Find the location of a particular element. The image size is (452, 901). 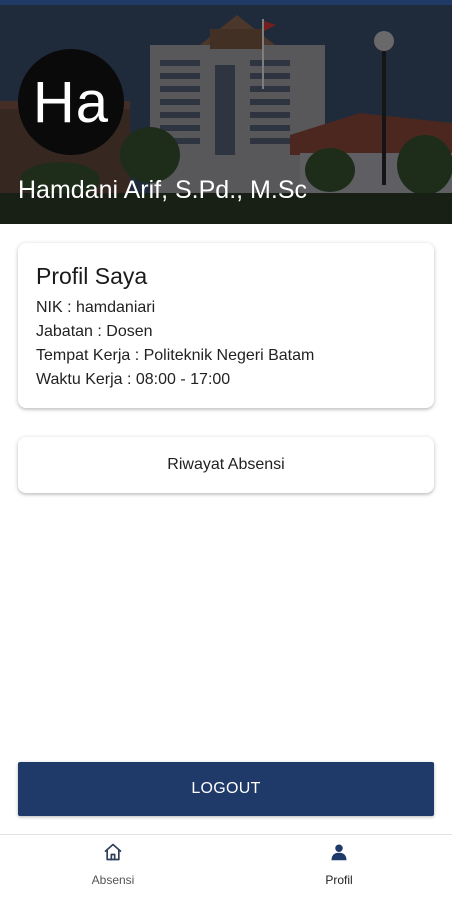

profile-title: Profil Saya is located at coordinates (92, 276).